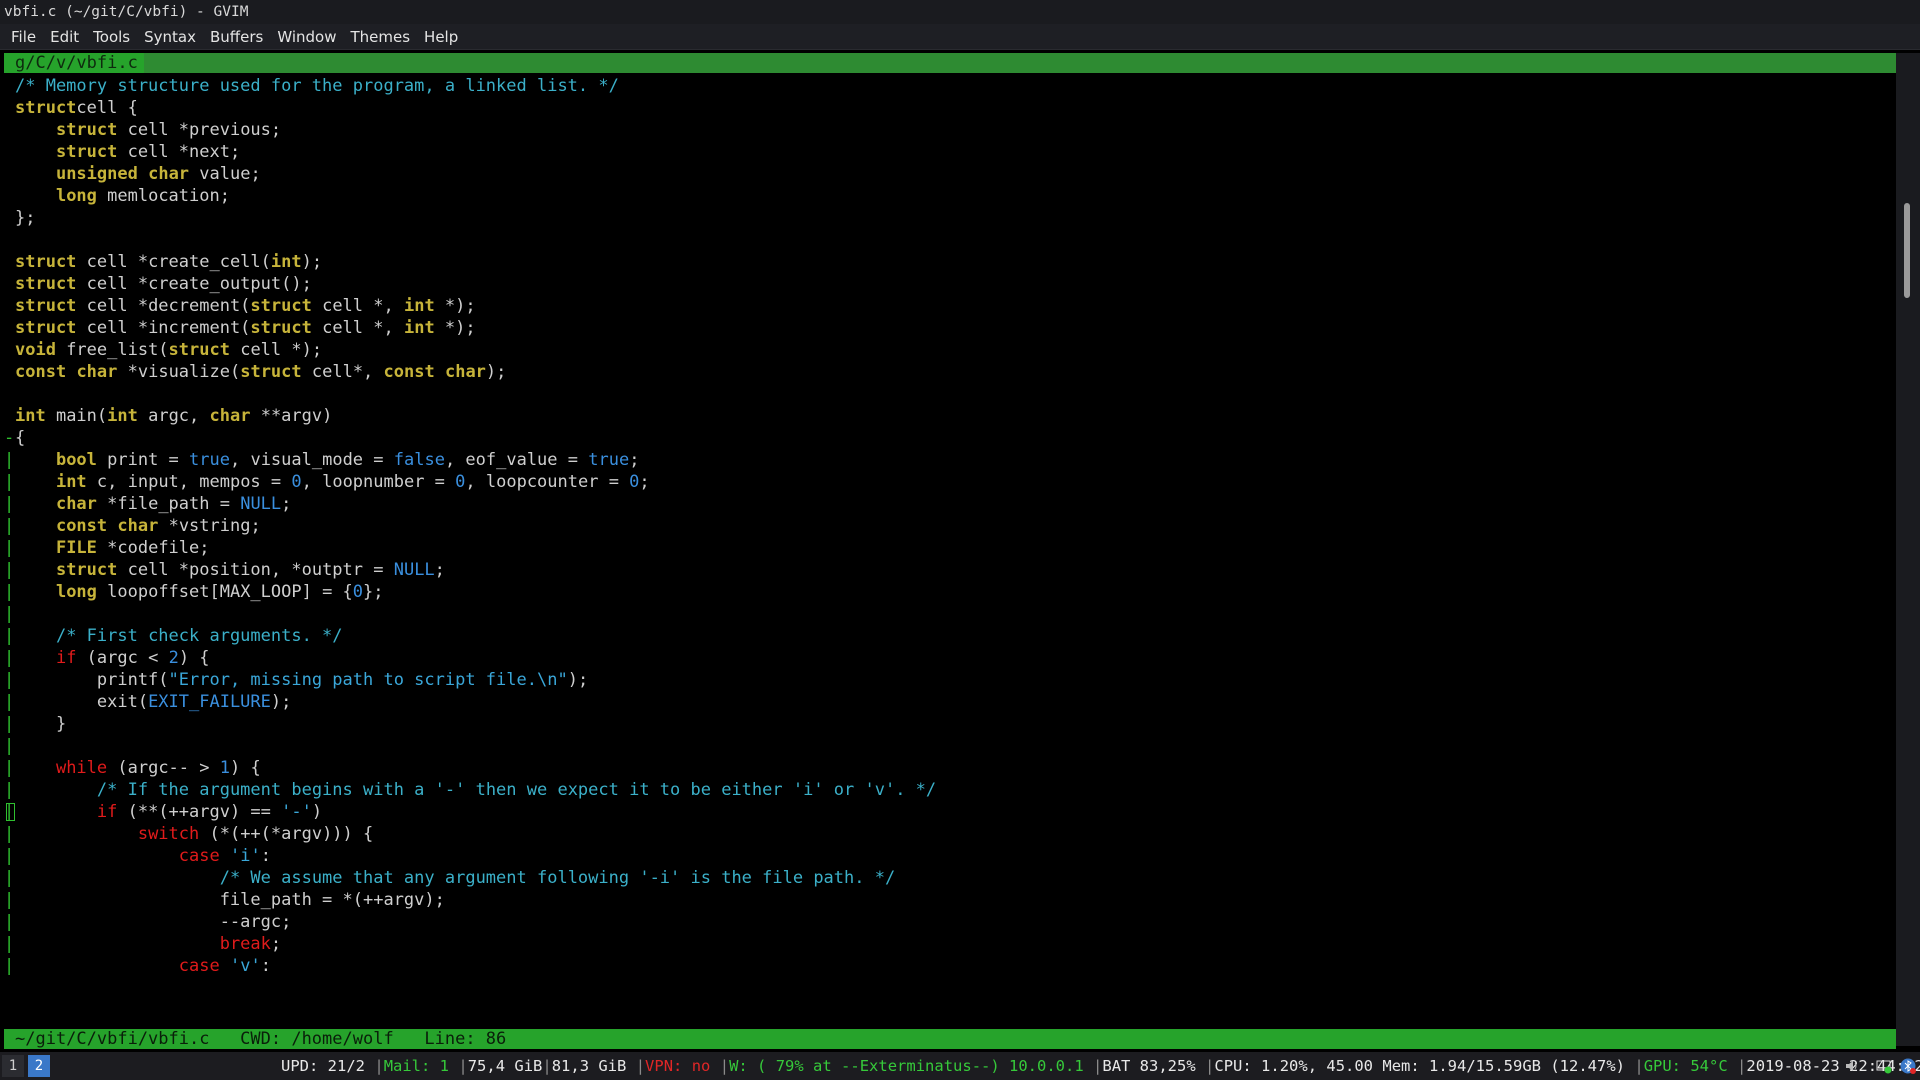  Describe the element at coordinates (13, 1066) in the screenshot. I see `workspace-1: 1` at that location.